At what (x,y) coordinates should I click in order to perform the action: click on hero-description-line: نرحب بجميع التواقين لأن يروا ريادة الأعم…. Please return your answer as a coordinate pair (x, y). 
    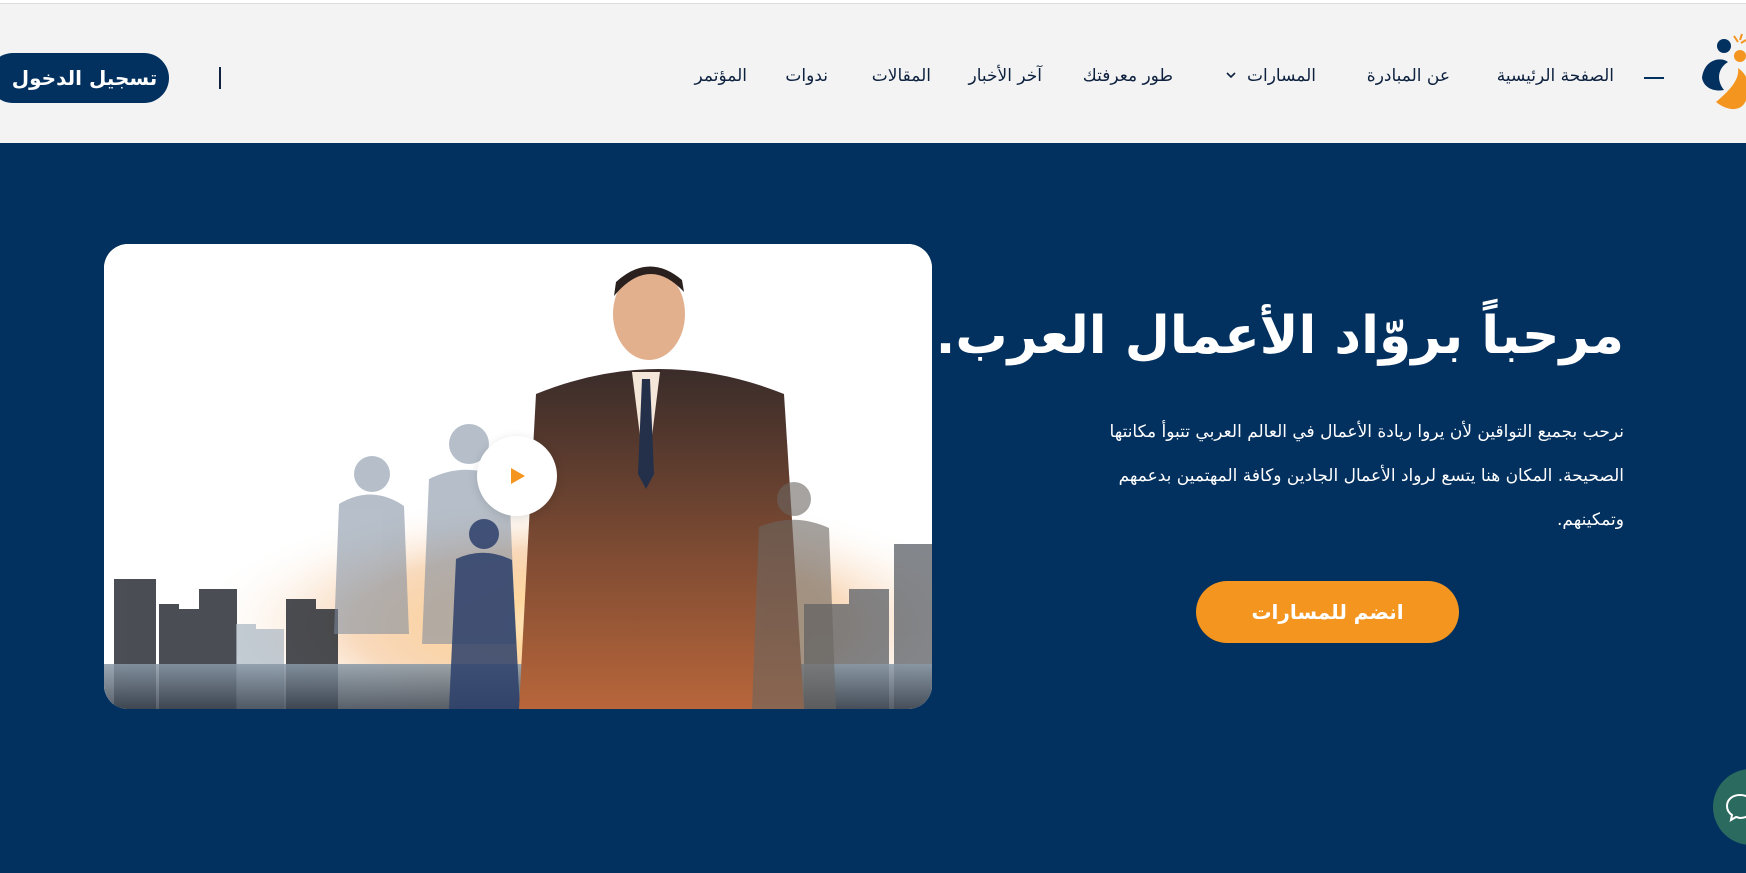
    Looking at the image, I should click on (1366, 432).